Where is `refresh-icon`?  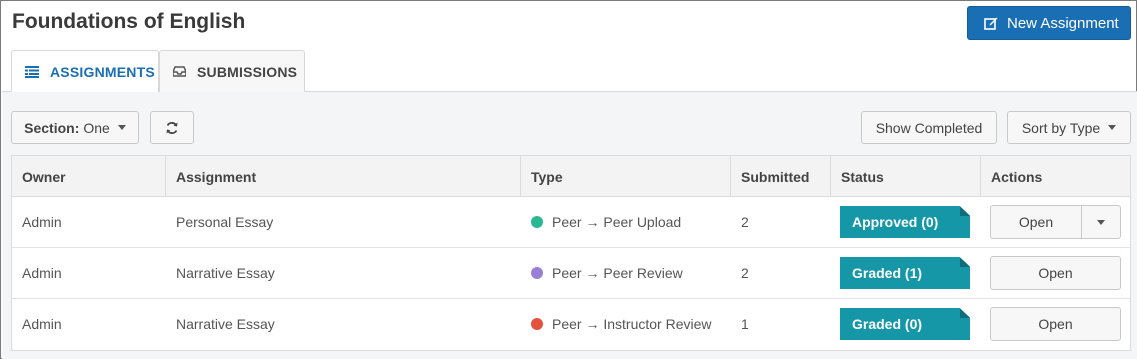
refresh-icon is located at coordinates (172, 127).